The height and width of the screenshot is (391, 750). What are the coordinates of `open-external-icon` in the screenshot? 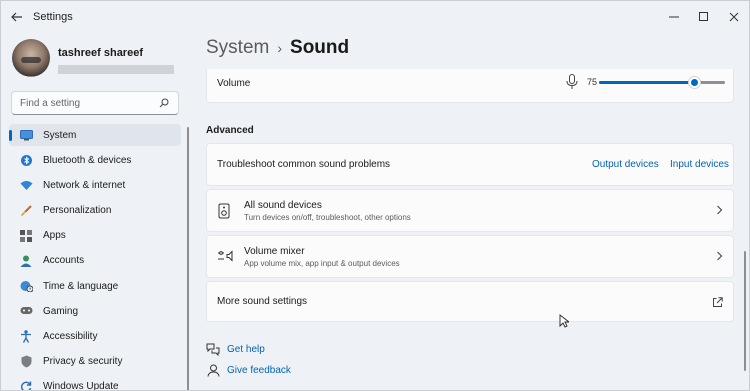 It's located at (717, 301).